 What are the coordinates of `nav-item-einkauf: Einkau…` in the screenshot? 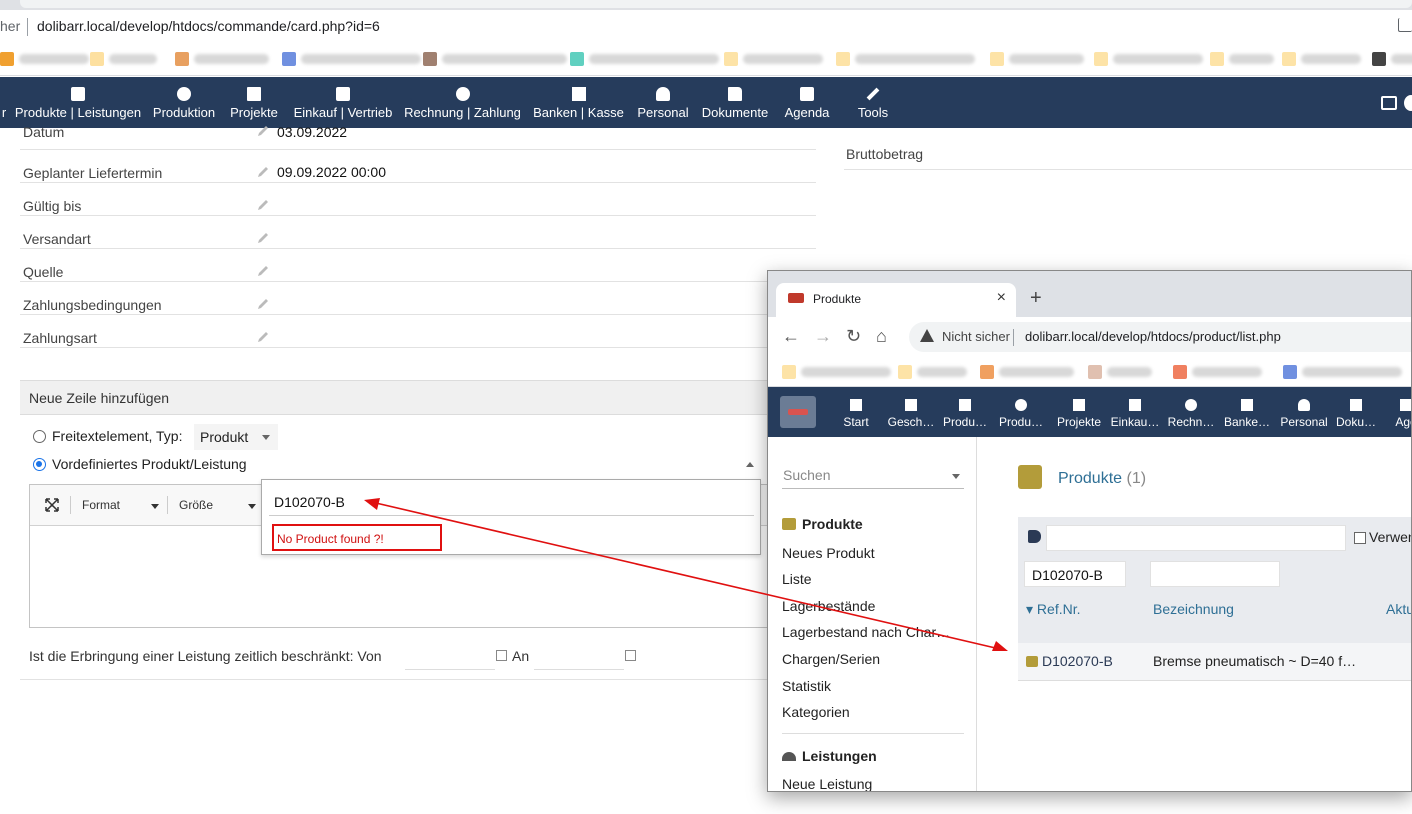 It's located at (1135, 412).